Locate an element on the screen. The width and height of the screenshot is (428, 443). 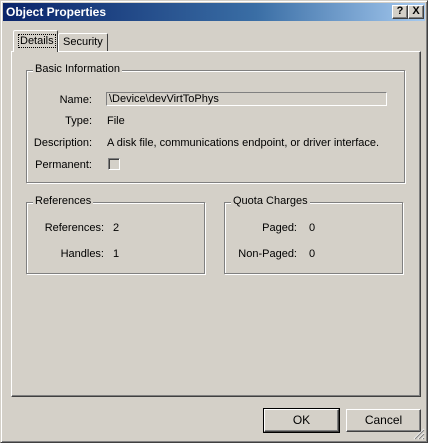
tab-details: Details is located at coordinates (35, 41).